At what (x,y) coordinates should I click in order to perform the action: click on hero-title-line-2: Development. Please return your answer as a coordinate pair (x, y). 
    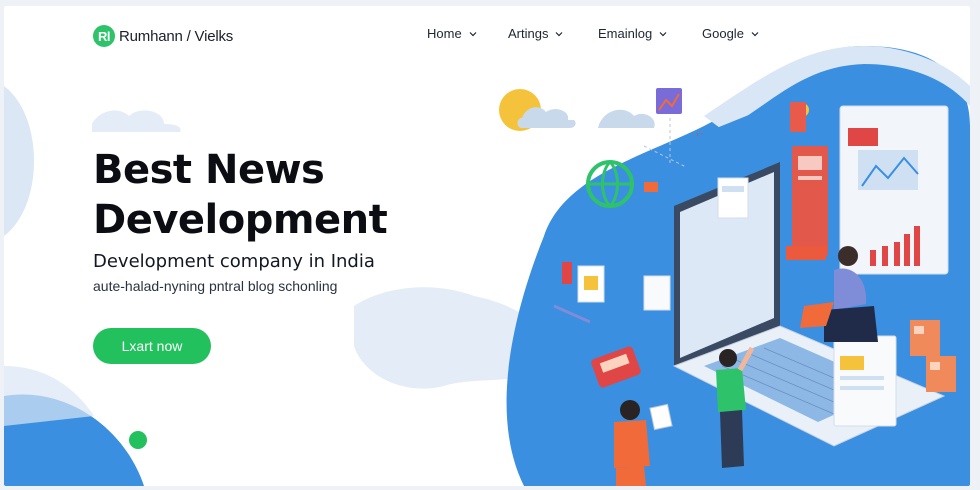
    Looking at the image, I should click on (240, 220).